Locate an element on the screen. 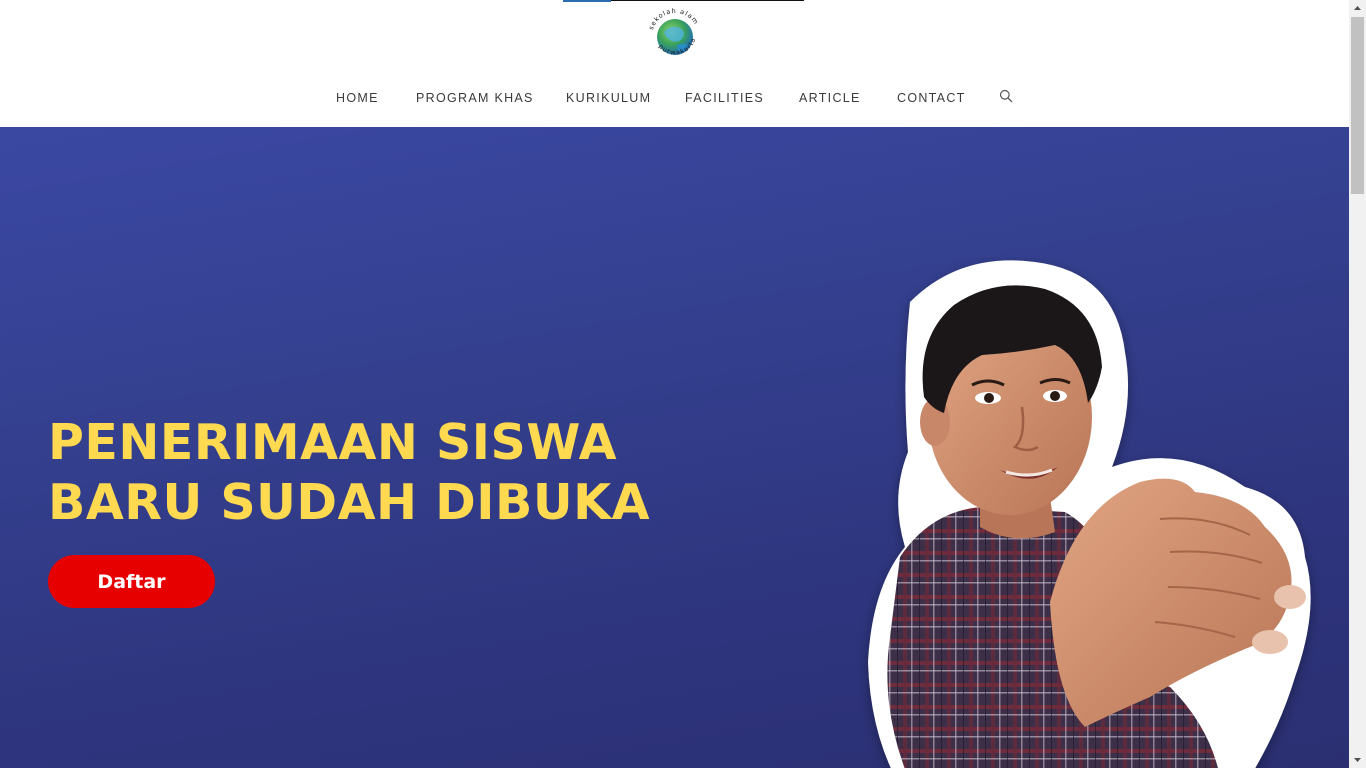 The height and width of the screenshot is (768, 1366). nav-kurikulum: KURIKULUM is located at coordinates (608, 98).